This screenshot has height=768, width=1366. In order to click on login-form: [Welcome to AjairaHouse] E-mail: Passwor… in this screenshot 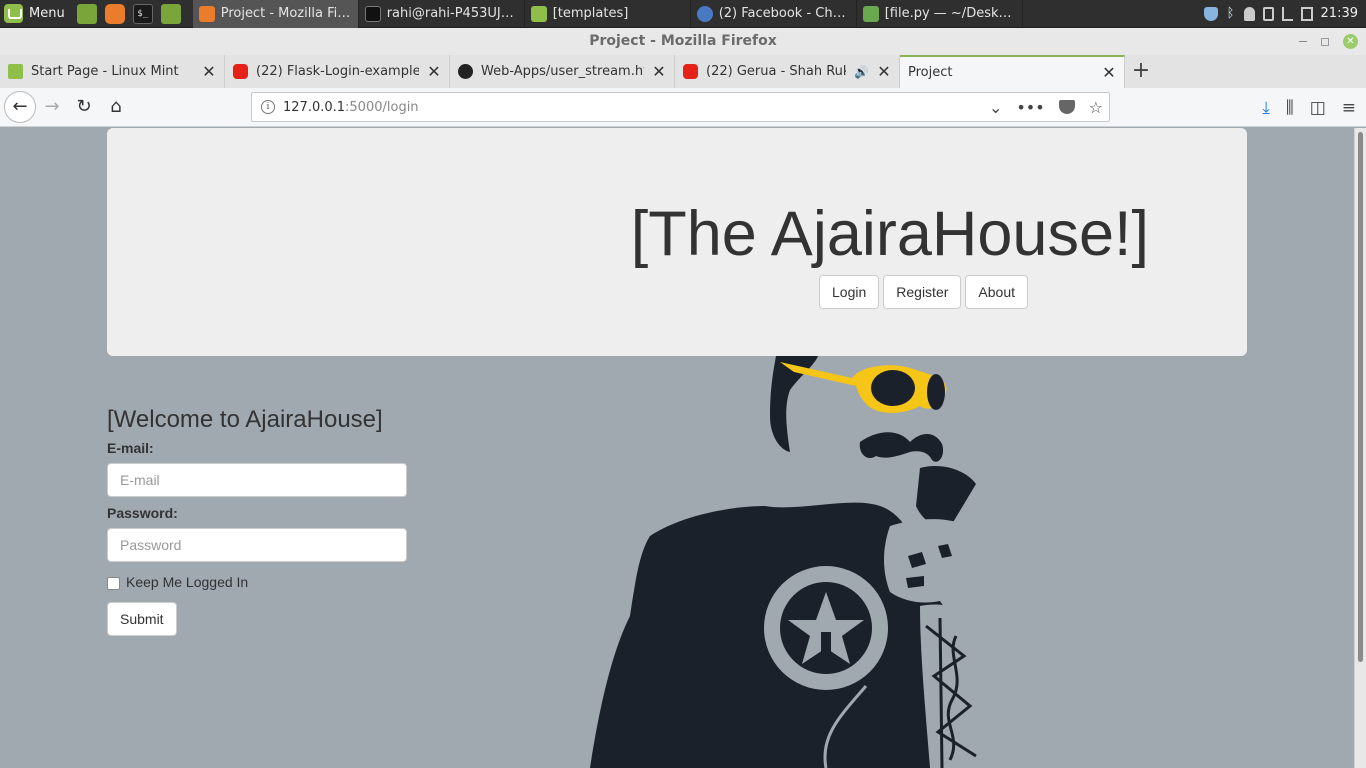, I will do `click(257, 521)`.